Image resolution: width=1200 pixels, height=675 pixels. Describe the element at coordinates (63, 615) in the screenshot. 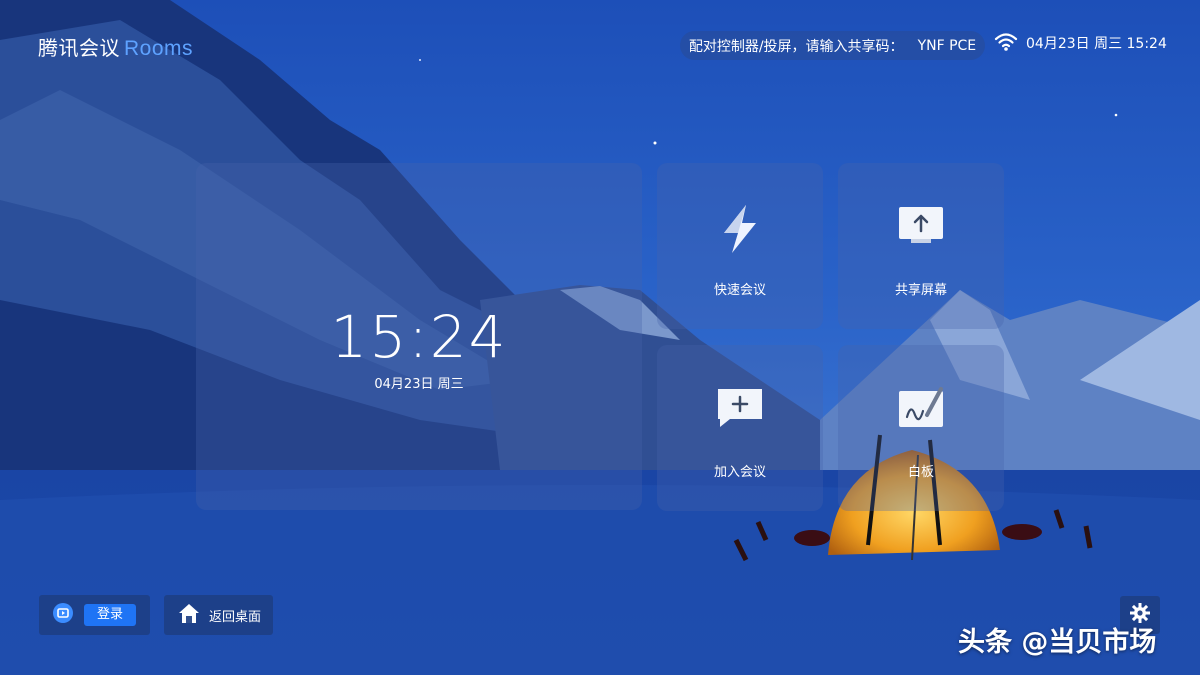

I see `meeting-logo-icon` at that location.